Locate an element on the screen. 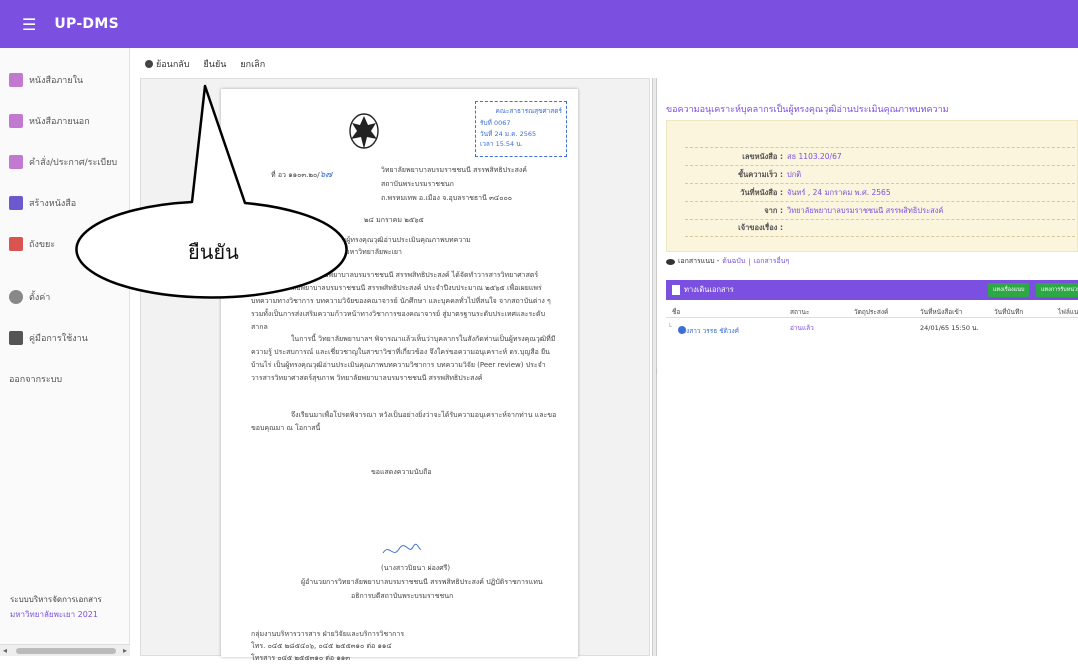 This screenshot has height=664, width=1078. sidebar-item-logout: ออกจากระบบ is located at coordinates (64, 379).